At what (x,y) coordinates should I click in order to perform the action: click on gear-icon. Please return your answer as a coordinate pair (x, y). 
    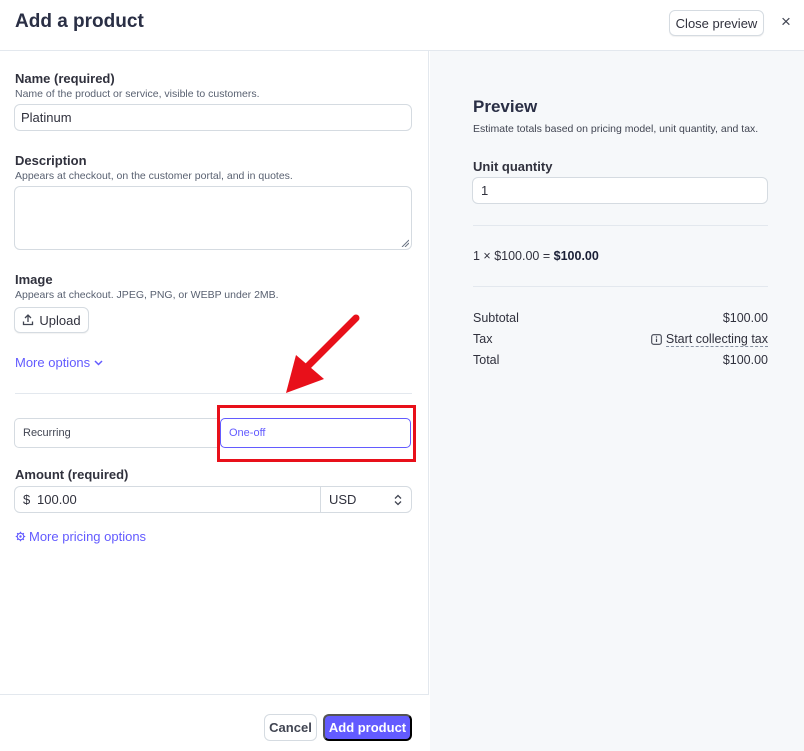
    Looking at the image, I should click on (20, 536).